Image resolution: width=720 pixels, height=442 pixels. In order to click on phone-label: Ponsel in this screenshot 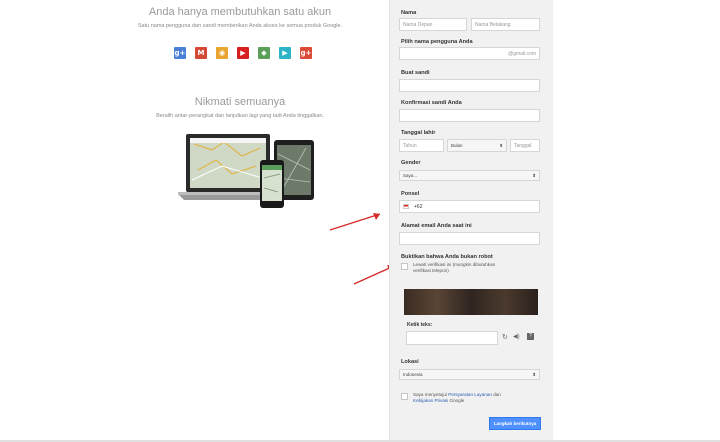, I will do `click(410, 194)`.